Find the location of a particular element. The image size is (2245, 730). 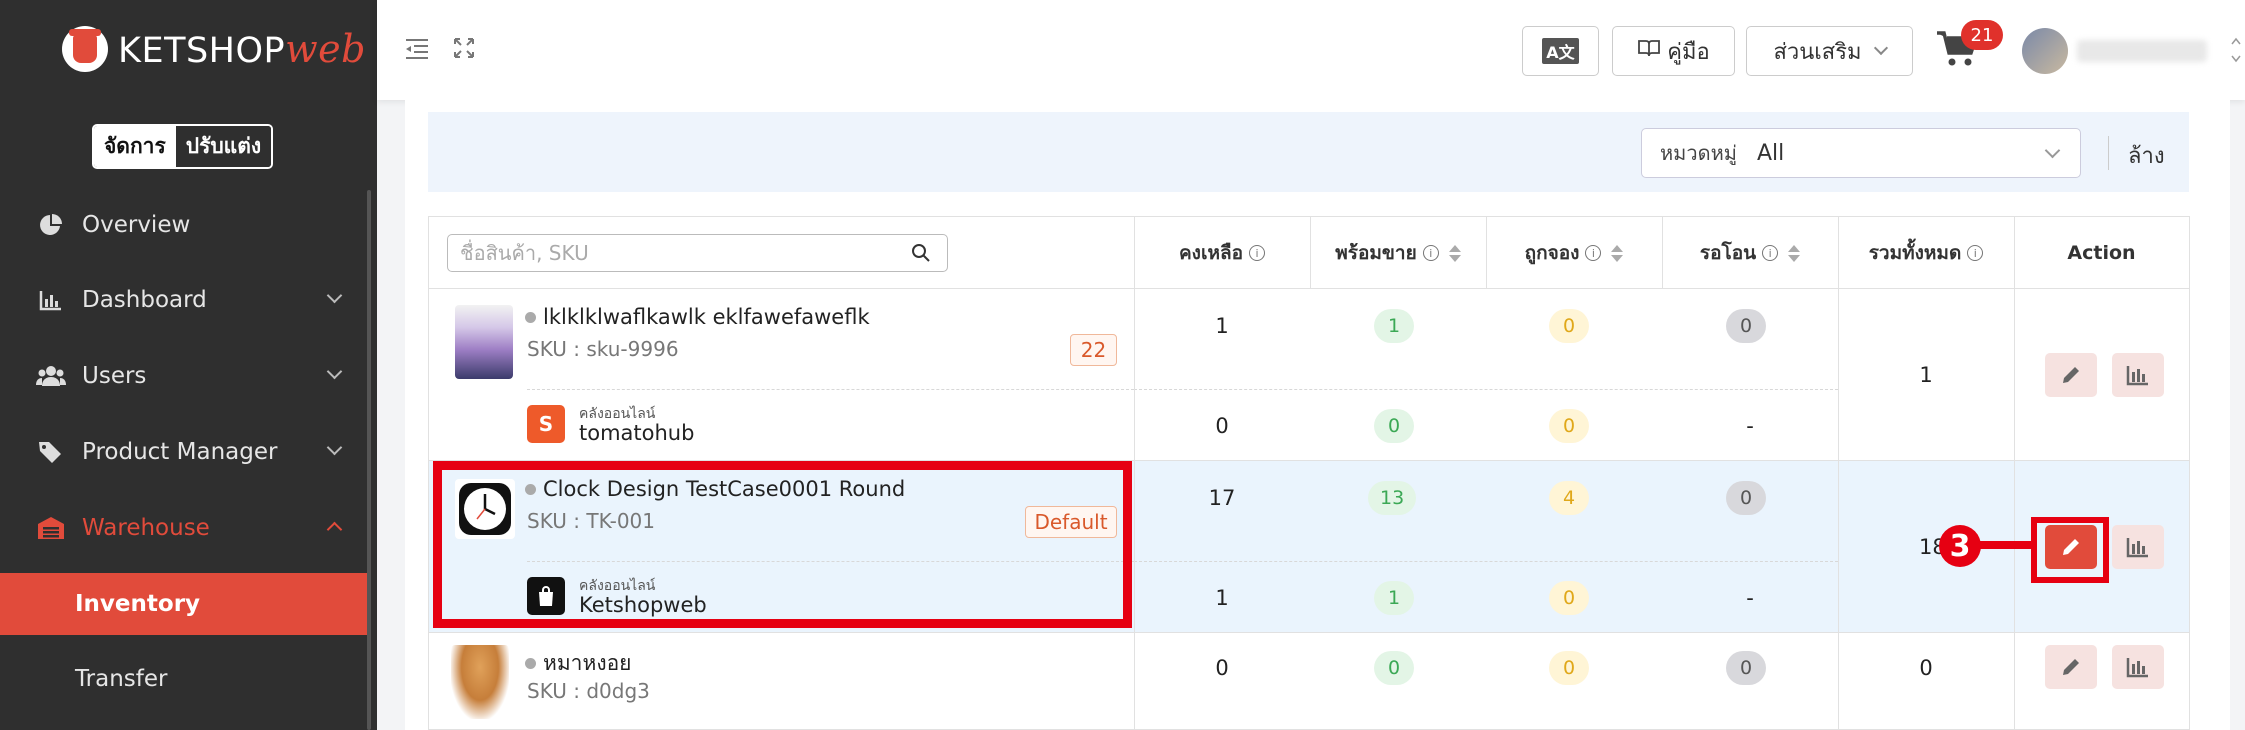

search-placeholder: ชื่อสินค้า, SKU is located at coordinates (524, 253).